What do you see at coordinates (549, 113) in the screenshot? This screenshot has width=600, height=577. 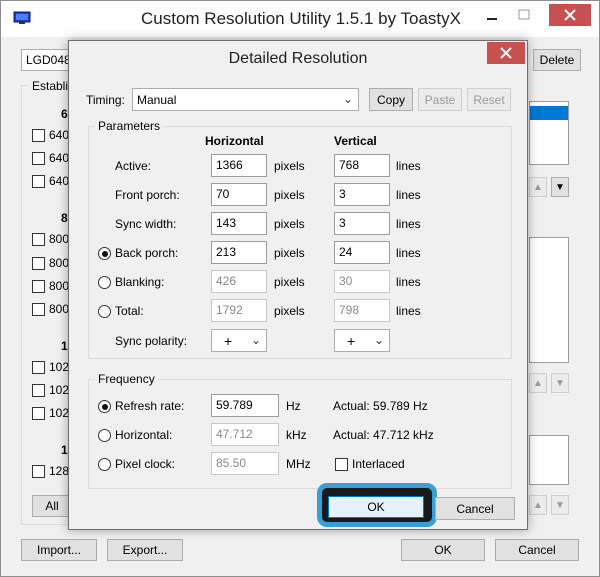 I see `selected-list-item` at bounding box center [549, 113].